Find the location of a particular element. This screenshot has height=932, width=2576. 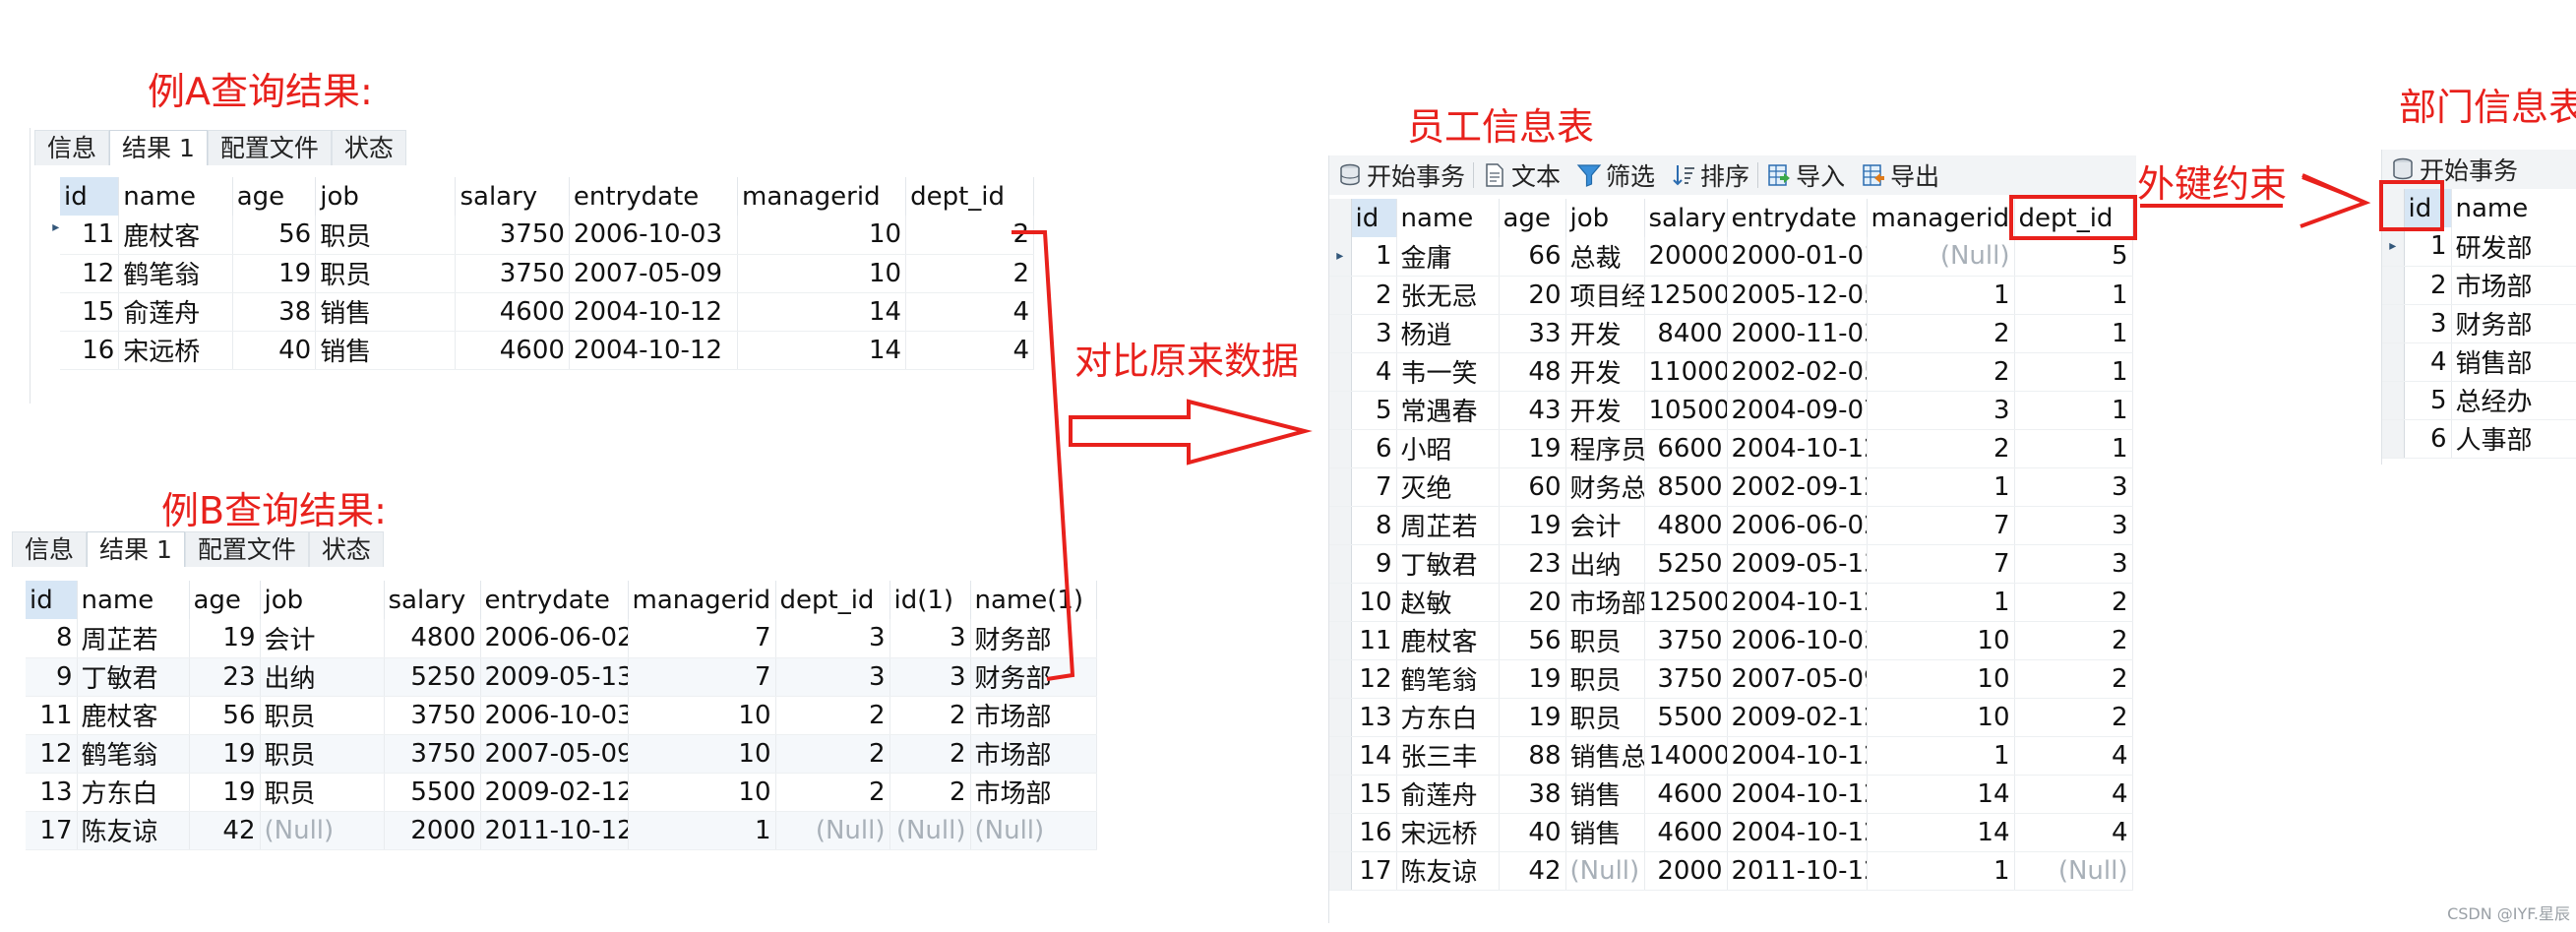

table-cell: 陈友谅 is located at coordinates (1448, 871).